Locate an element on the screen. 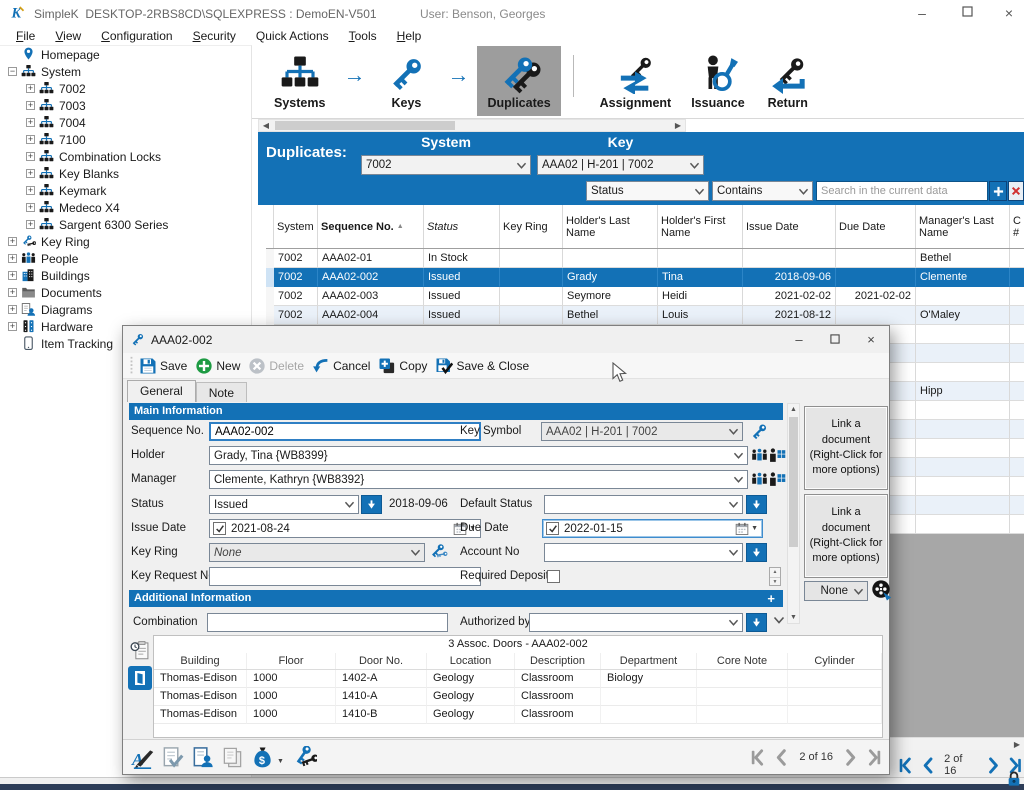 This screenshot has width=1024, height=790. search-field-select: Status is located at coordinates (647, 191).